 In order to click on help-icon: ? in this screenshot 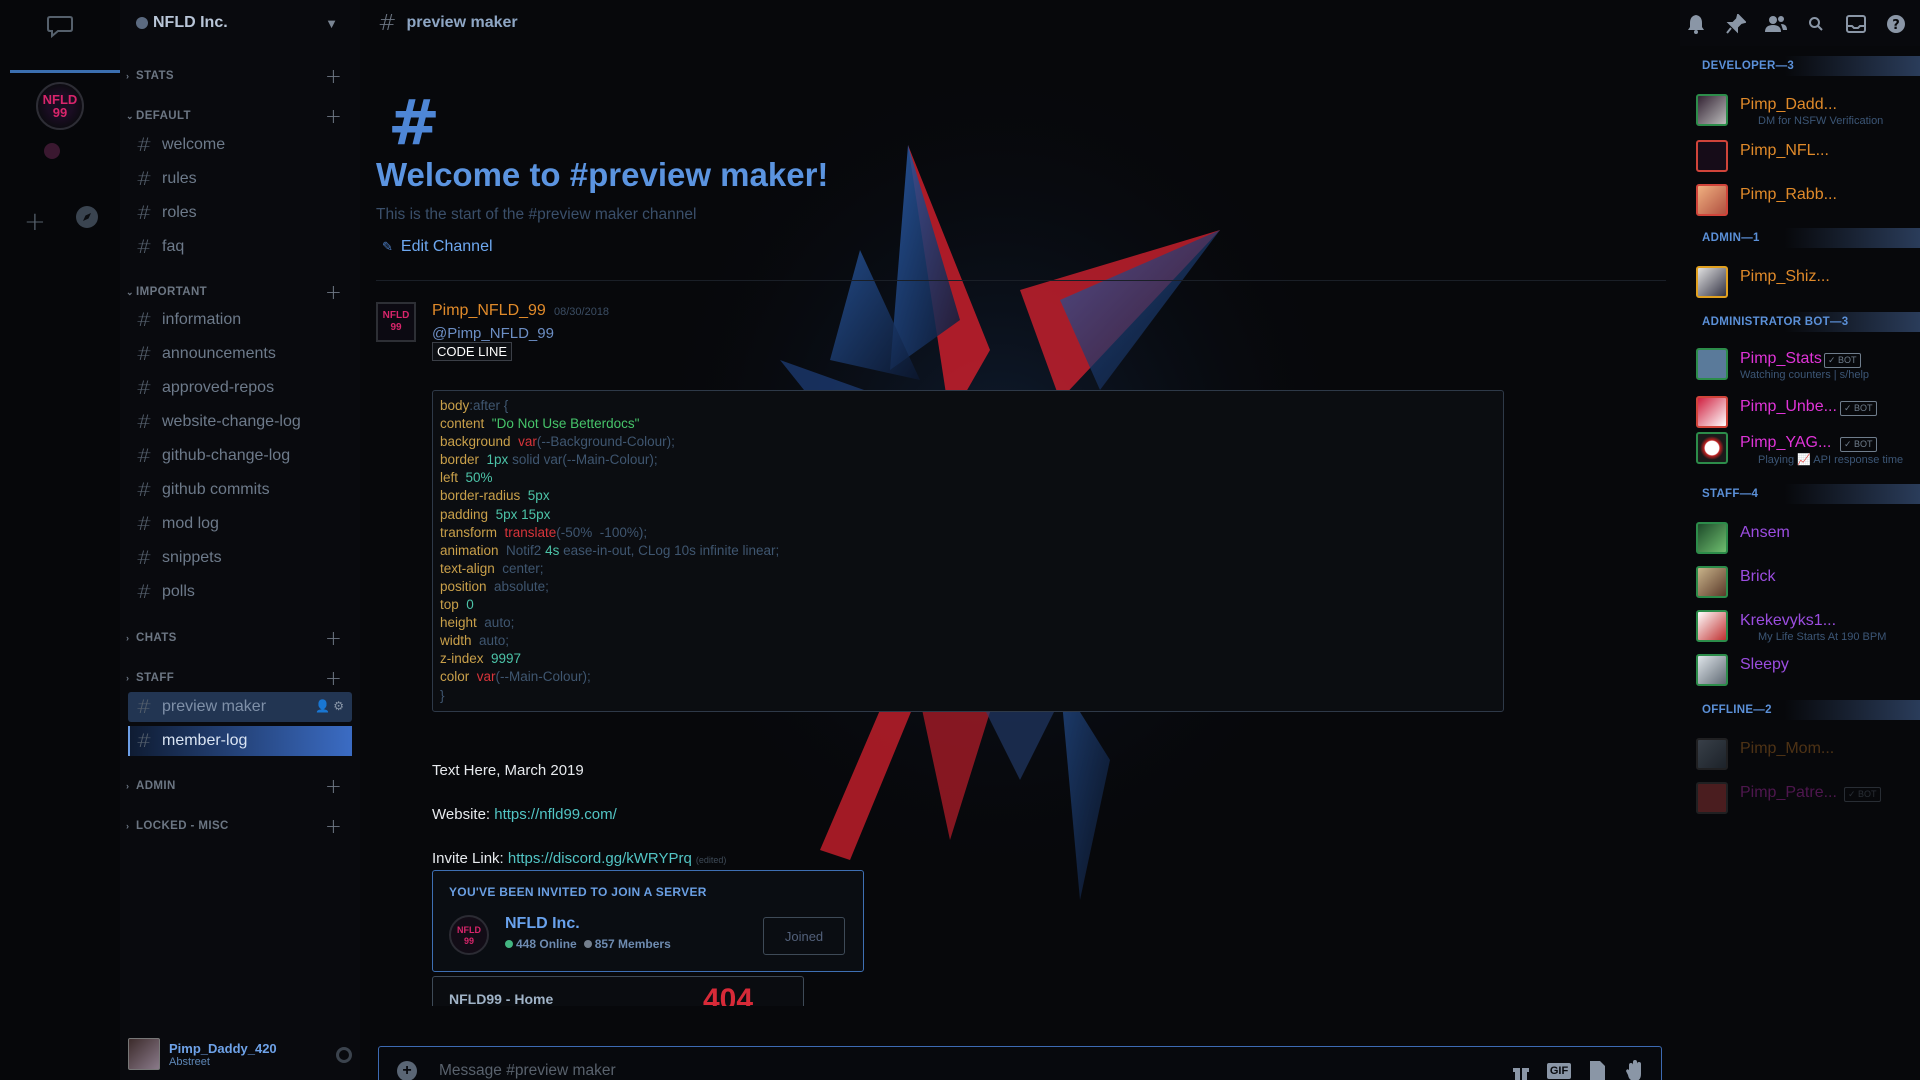, I will do `click(1896, 24)`.